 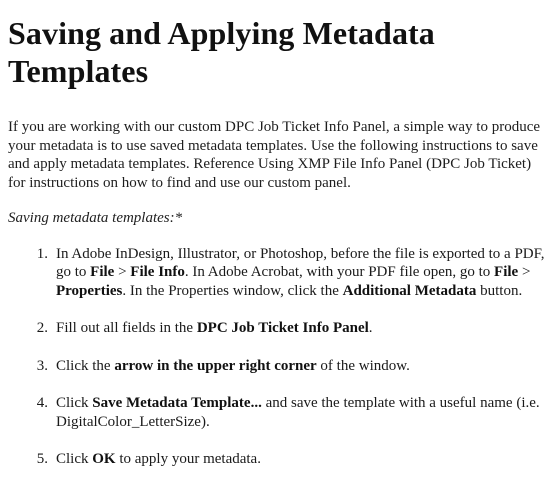 I want to click on menu-term-file-info: File Info, so click(x=157, y=272).